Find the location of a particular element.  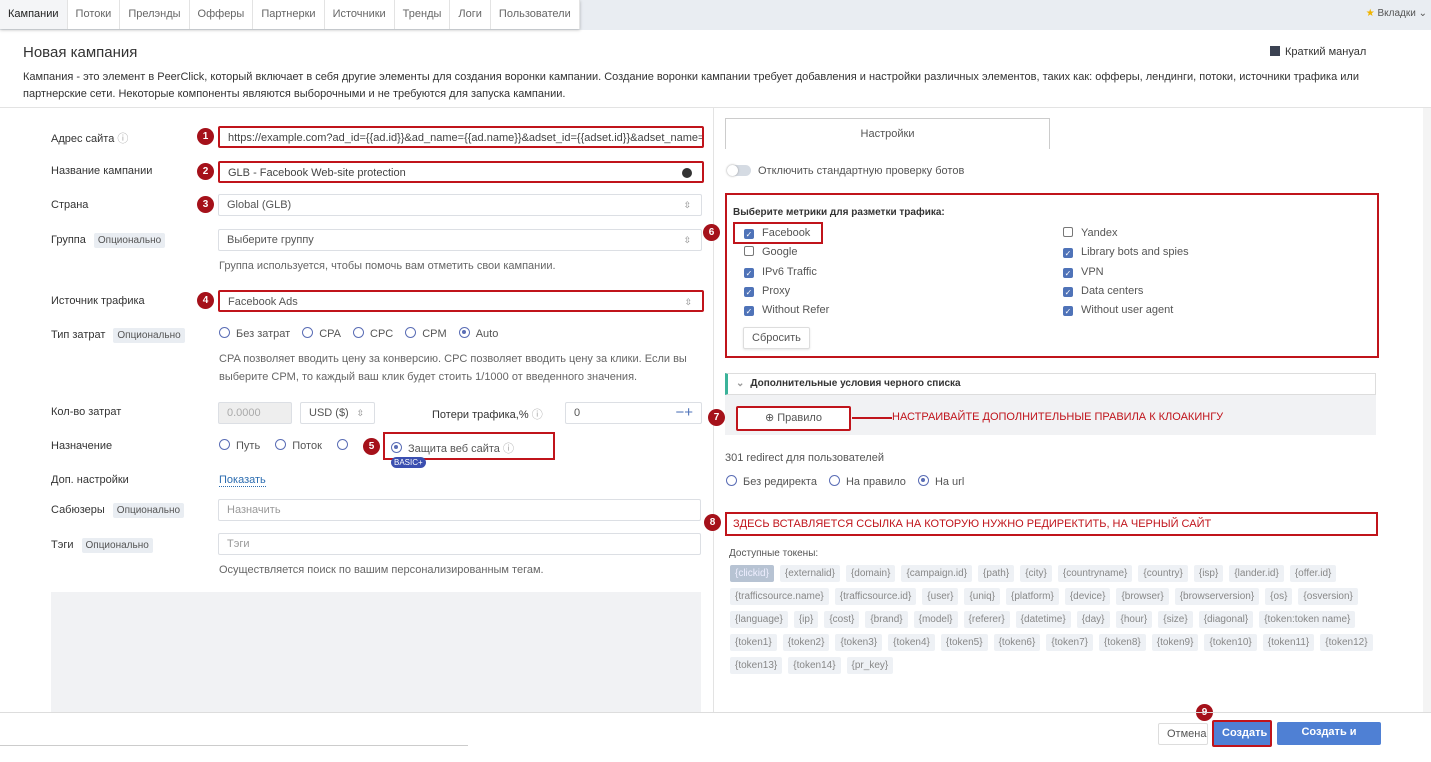

show-extra-link: Показать is located at coordinates (242, 480).